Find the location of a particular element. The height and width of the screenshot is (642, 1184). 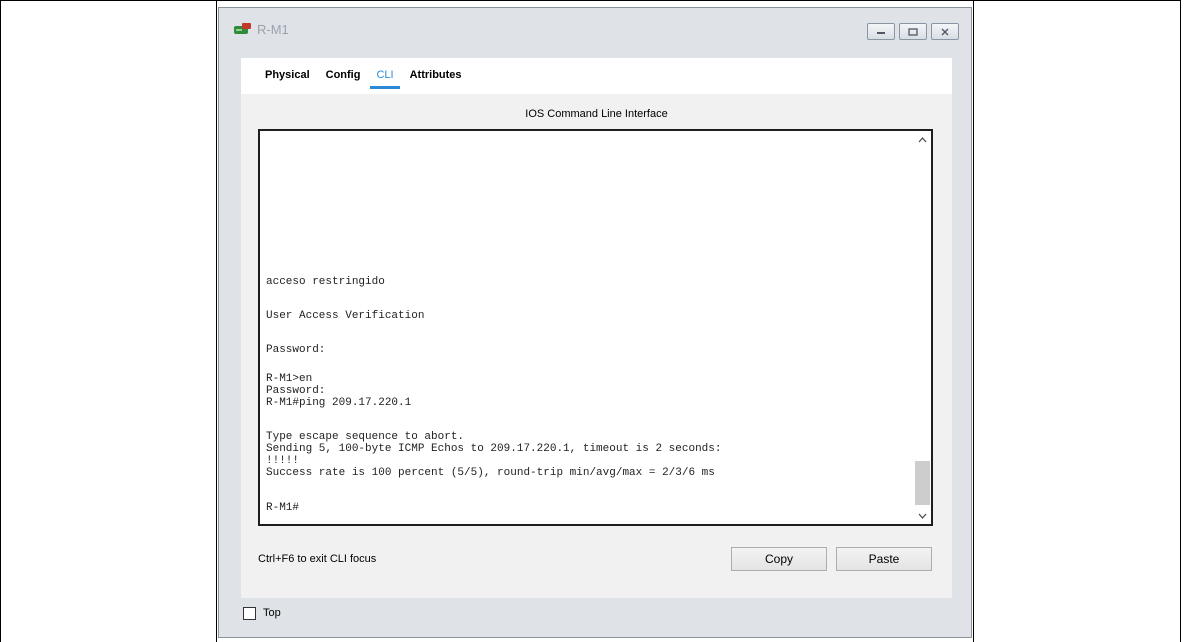

terminal-prompt: R-M1# is located at coordinates (283, 508).